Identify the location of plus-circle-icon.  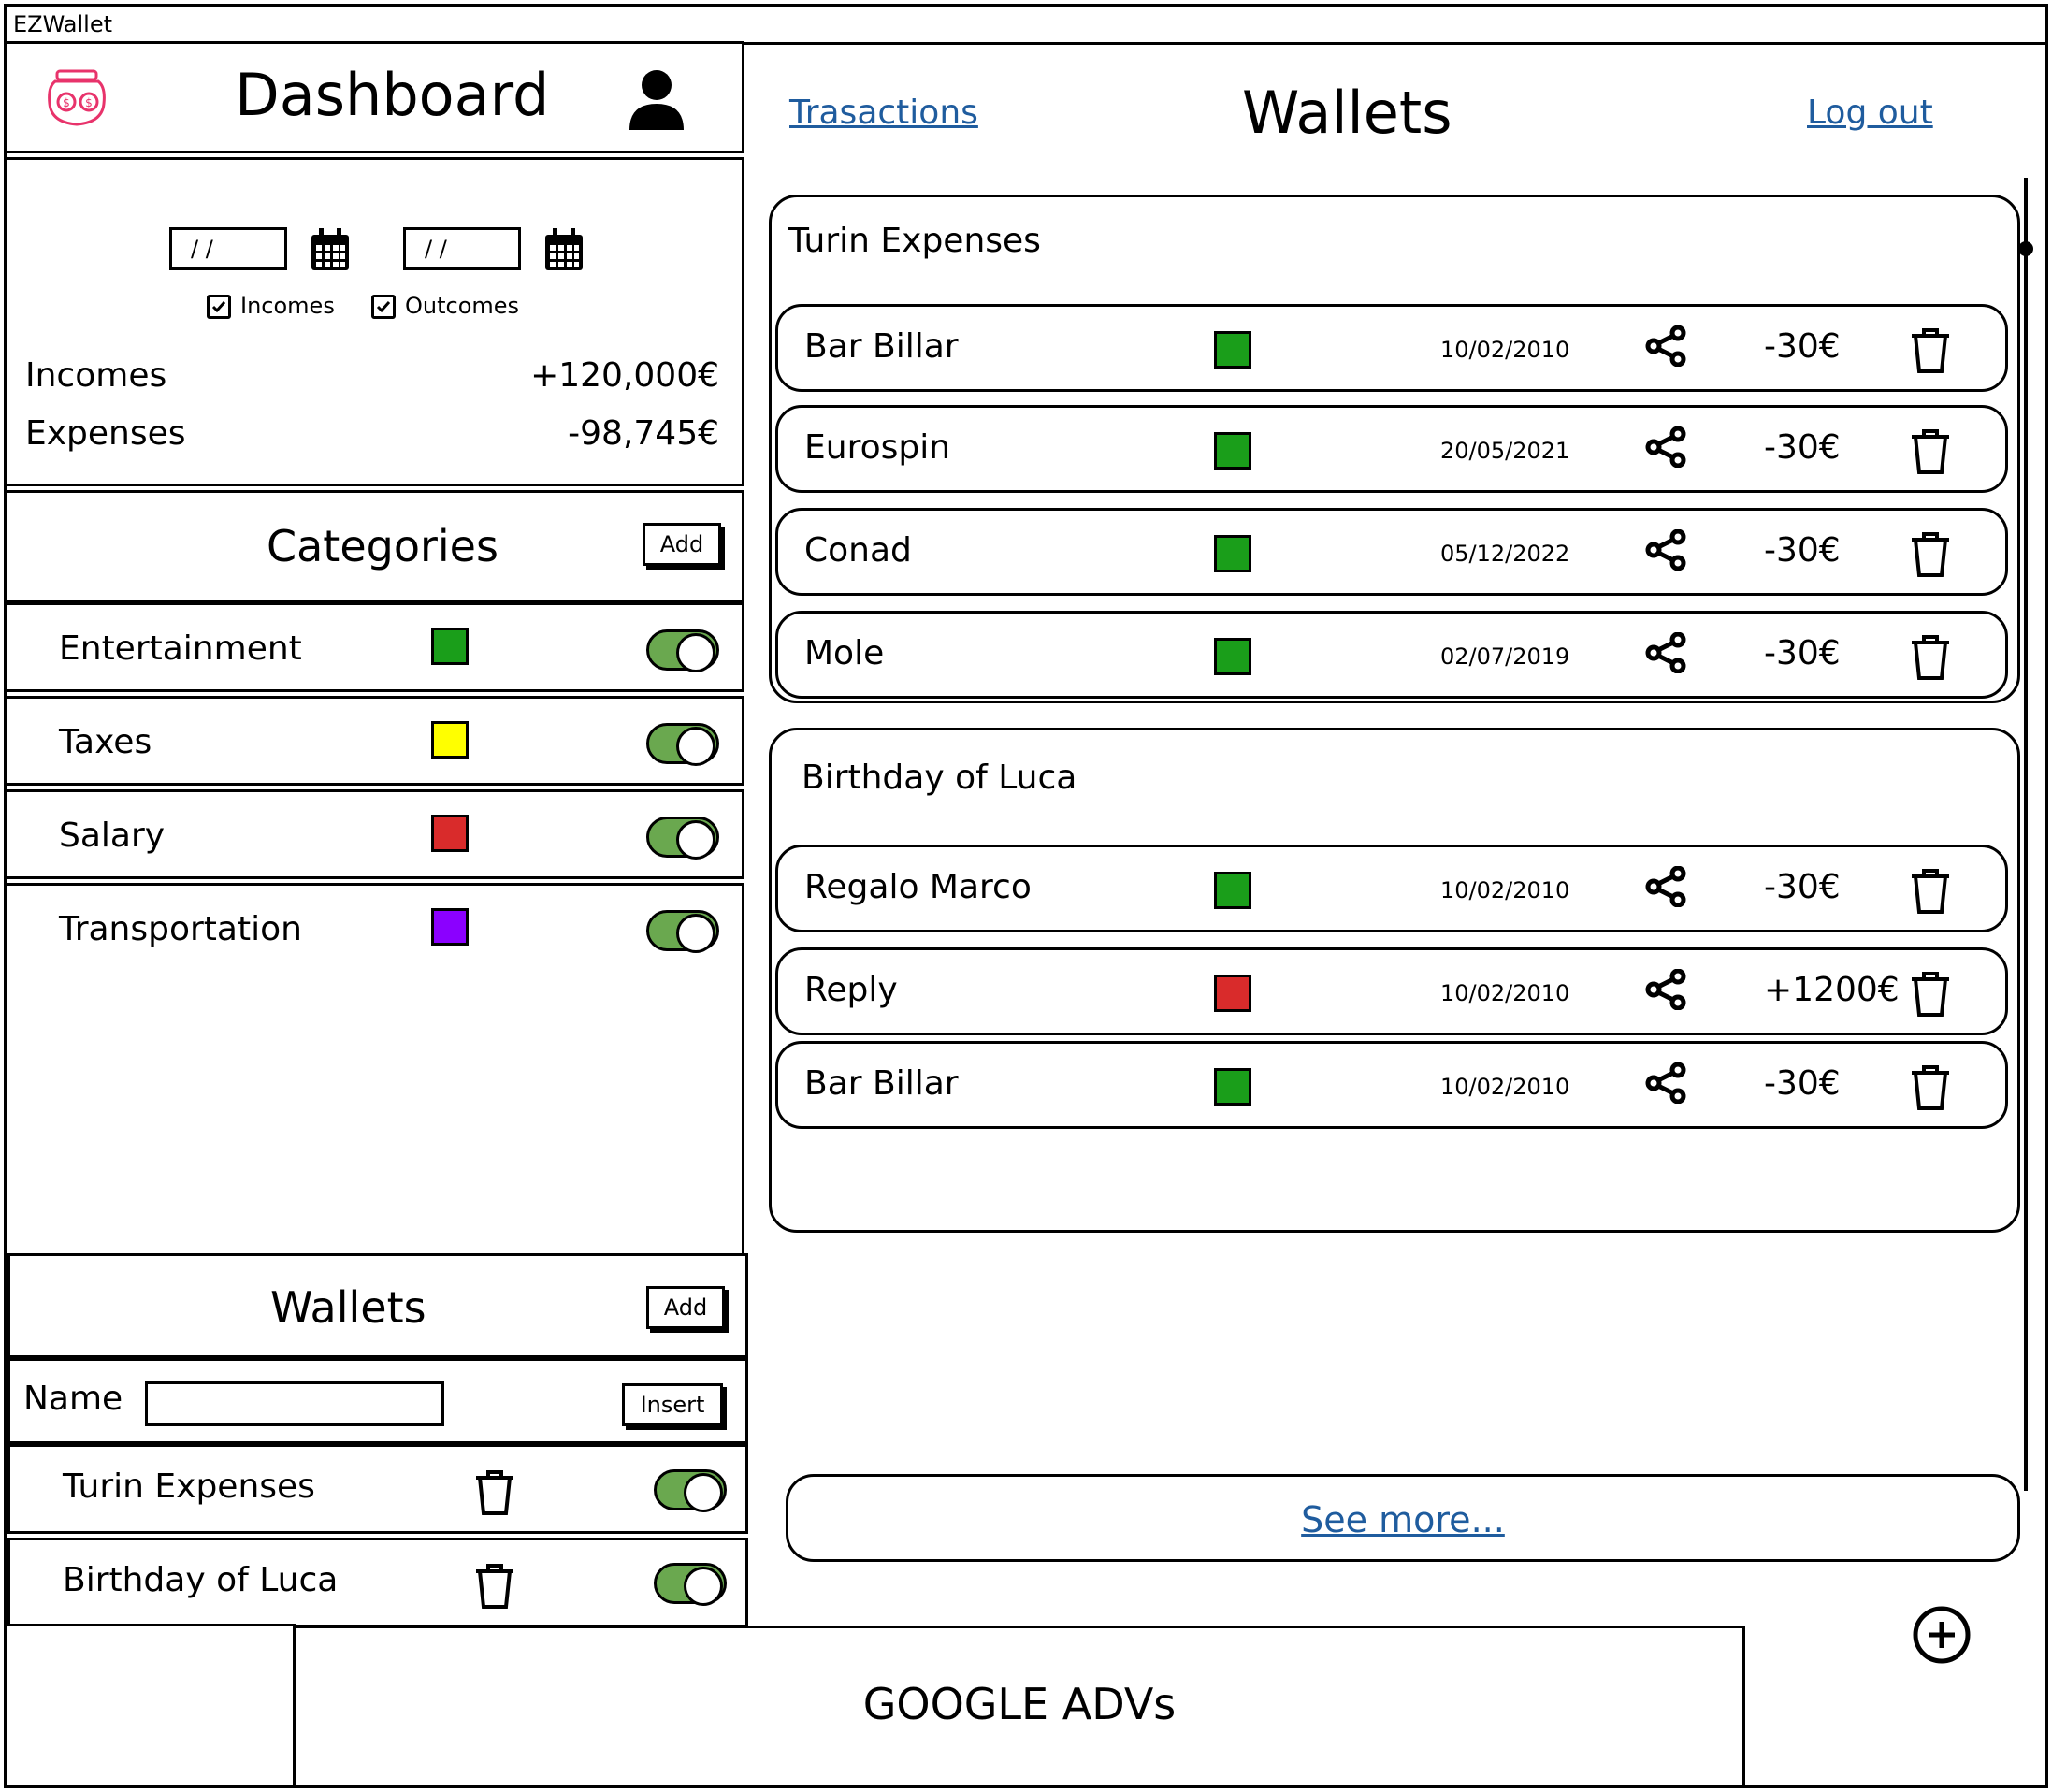
(1942, 1635).